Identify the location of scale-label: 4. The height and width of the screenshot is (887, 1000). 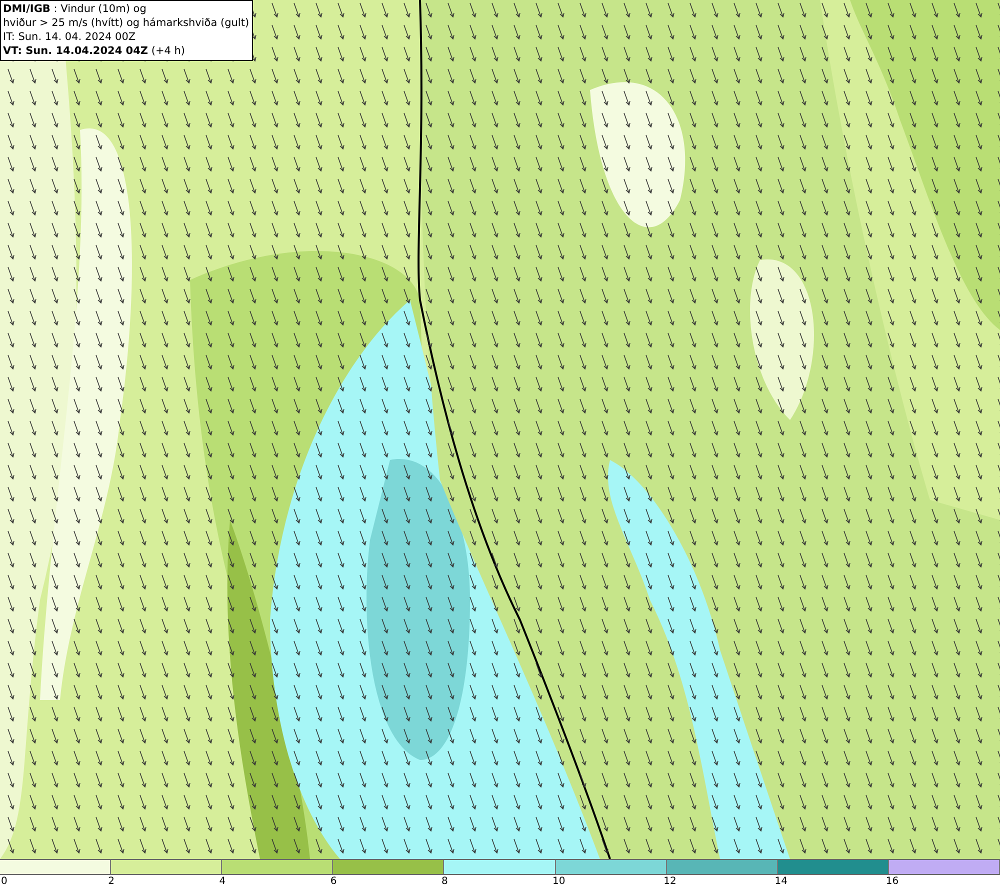
(222, 881).